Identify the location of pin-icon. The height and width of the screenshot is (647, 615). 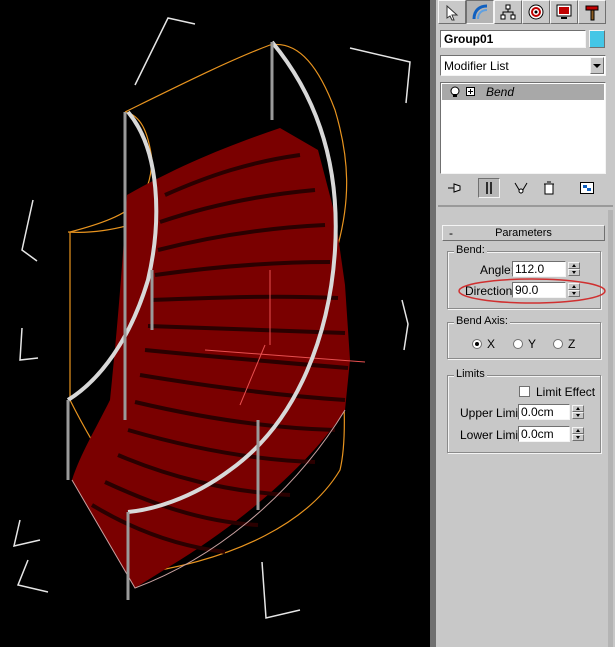
(454, 188).